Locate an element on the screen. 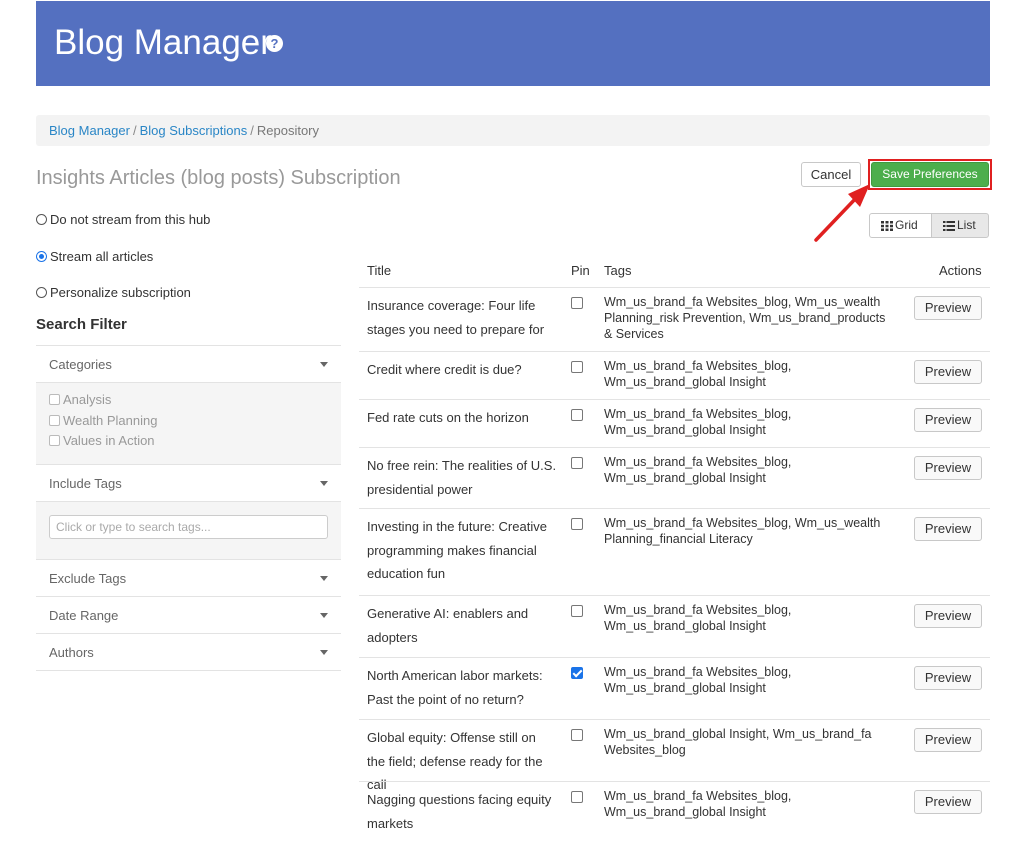 This screenshot has width=1035, height=843. categories-header: Categories is located at coordinates (188, 363).